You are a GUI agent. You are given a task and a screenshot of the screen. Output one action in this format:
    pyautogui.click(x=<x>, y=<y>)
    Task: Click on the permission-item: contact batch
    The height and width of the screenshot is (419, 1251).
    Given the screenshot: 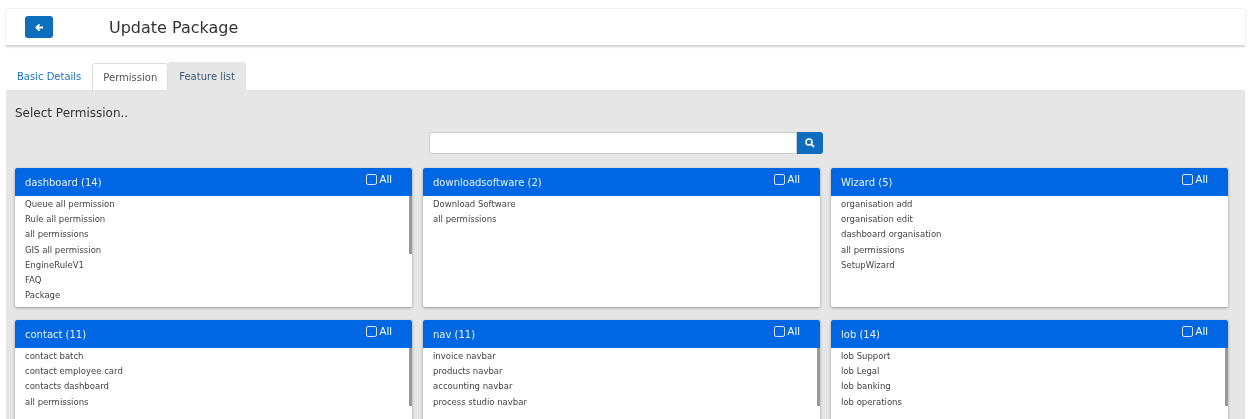 What is the action you would take?
    pyautogui.click(x=213, y=357)
    